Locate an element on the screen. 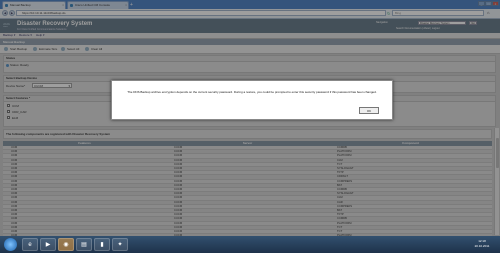  cmd-icon: ▮ is located at coordinates (102, 244).